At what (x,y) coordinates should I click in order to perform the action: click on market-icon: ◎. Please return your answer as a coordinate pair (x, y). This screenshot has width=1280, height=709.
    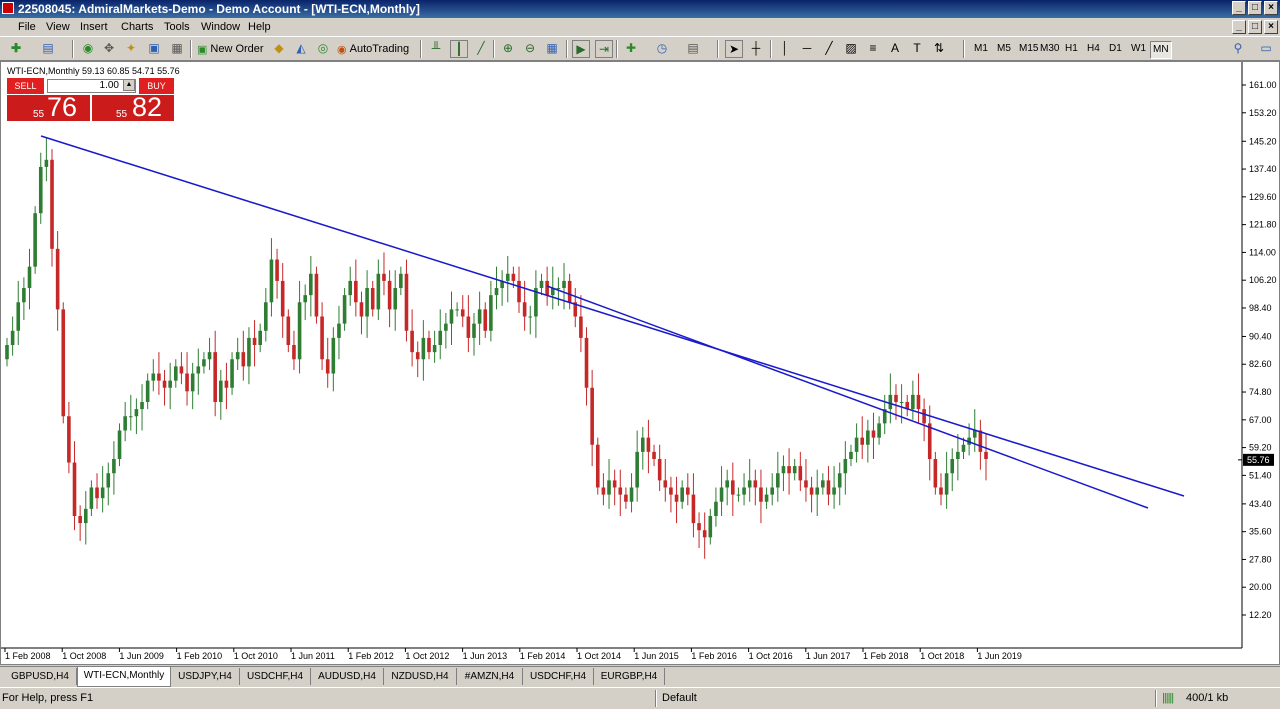
    Looking at the image, I should click on (323, 48).